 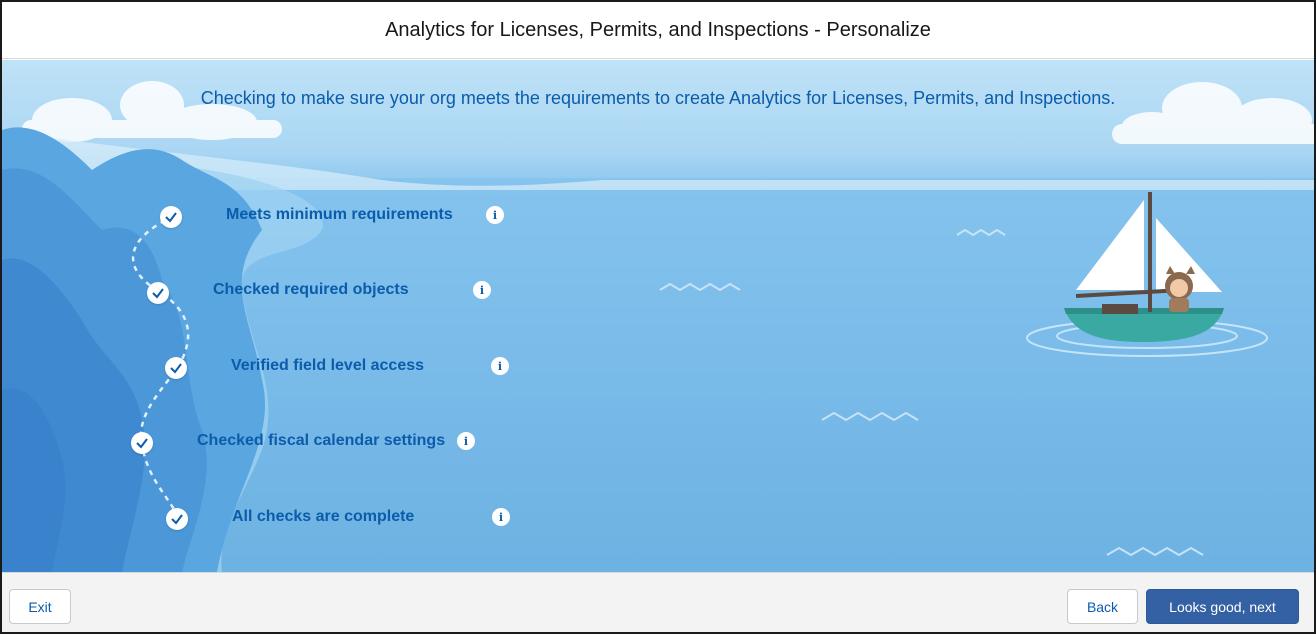 What do you see at coordinates (311, 289) in the screenshot?
I see `step-label-required-objects: Checked required objects` at bounding box center [311, 289].